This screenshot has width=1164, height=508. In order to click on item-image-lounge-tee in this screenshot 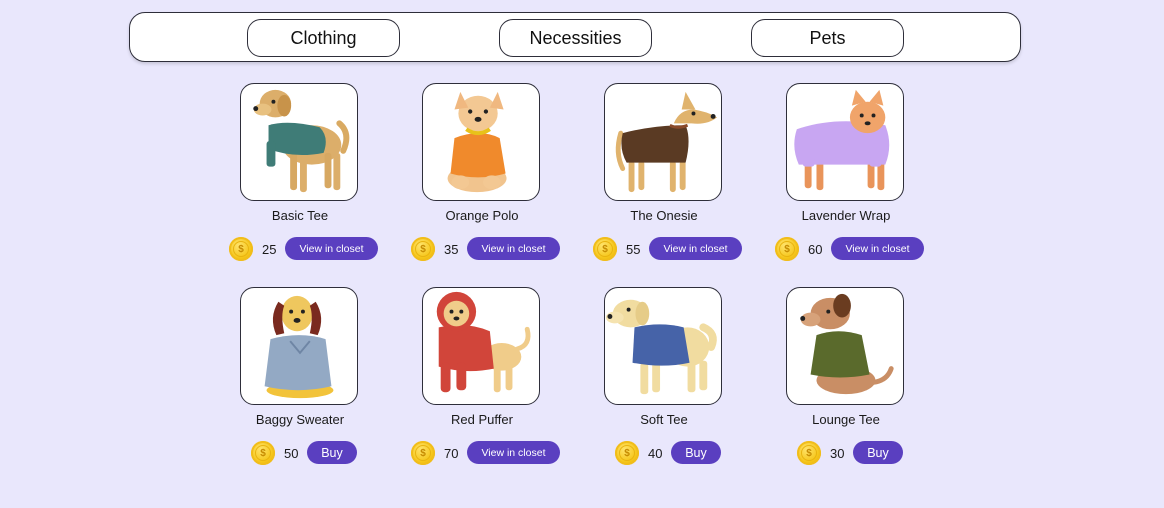, I will do `click(845, 346)`.